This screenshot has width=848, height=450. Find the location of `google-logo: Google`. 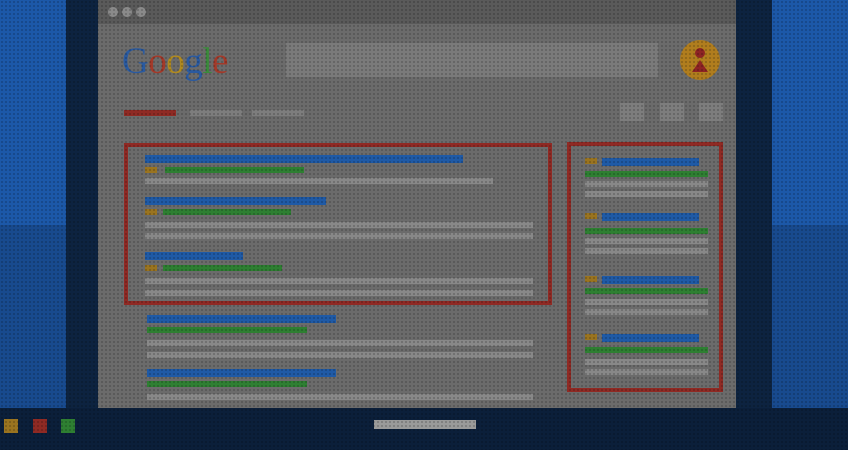

google-logo: Google is located at coordinates (175, 61).